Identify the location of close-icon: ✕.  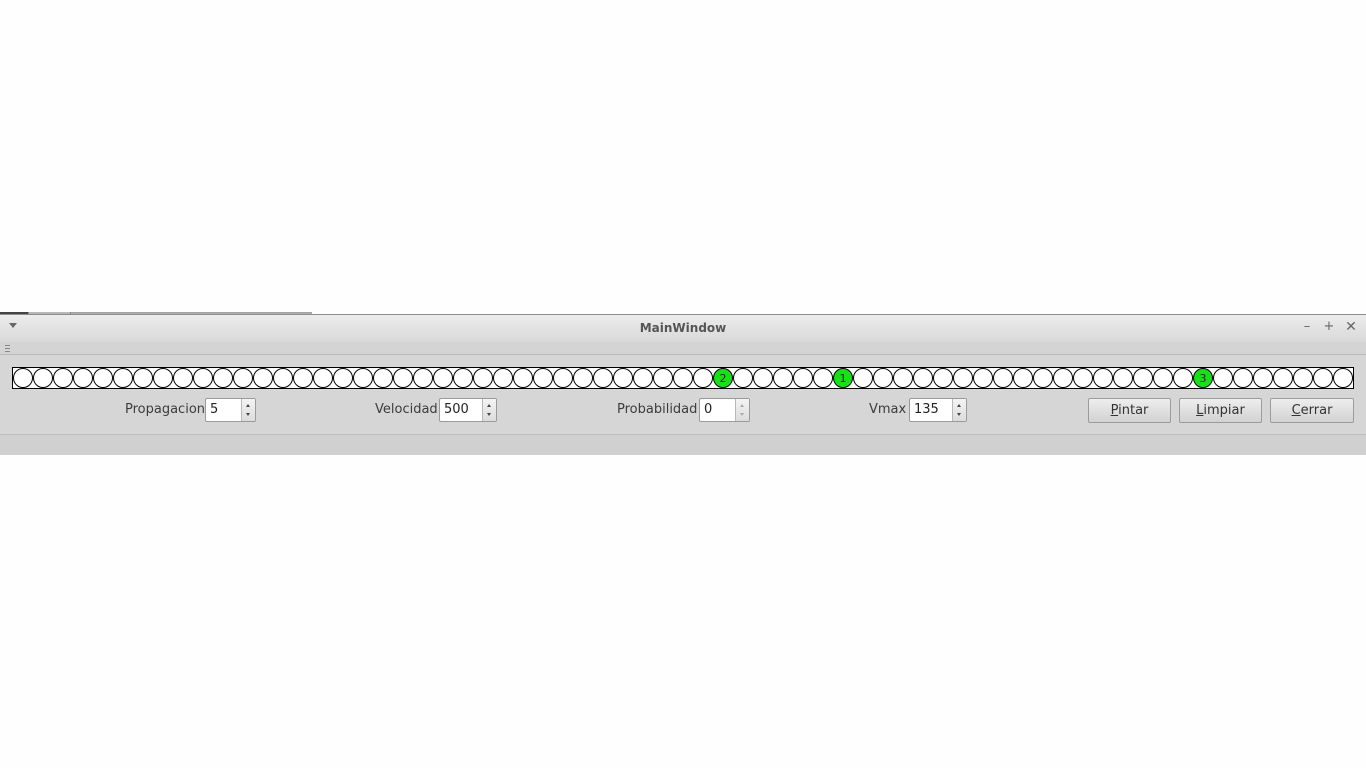
(1351, 327).